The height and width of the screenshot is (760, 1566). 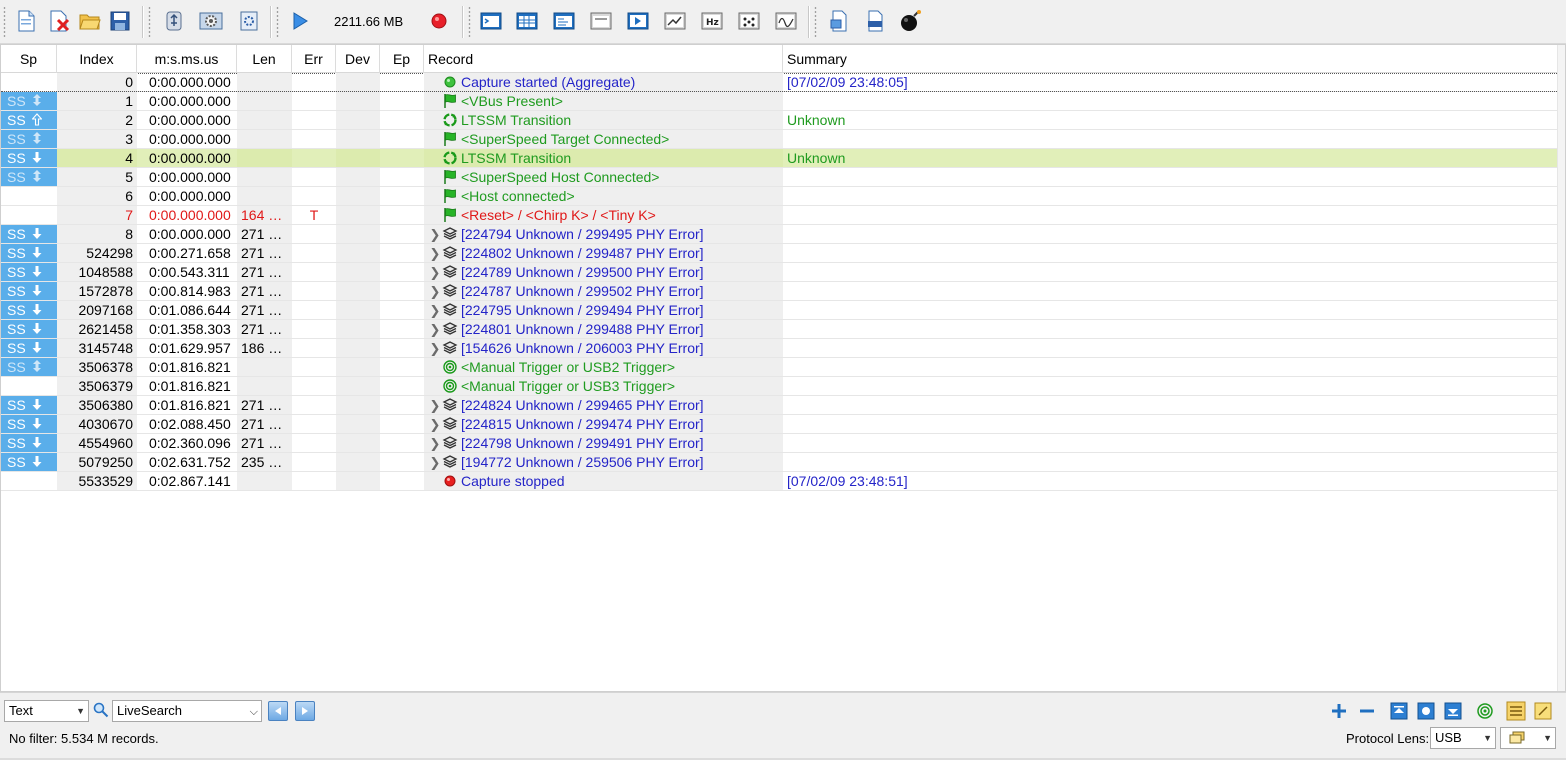 I want to click on record-cell: <SuperSpeed Target Connected>, so click(x=603, y=139).